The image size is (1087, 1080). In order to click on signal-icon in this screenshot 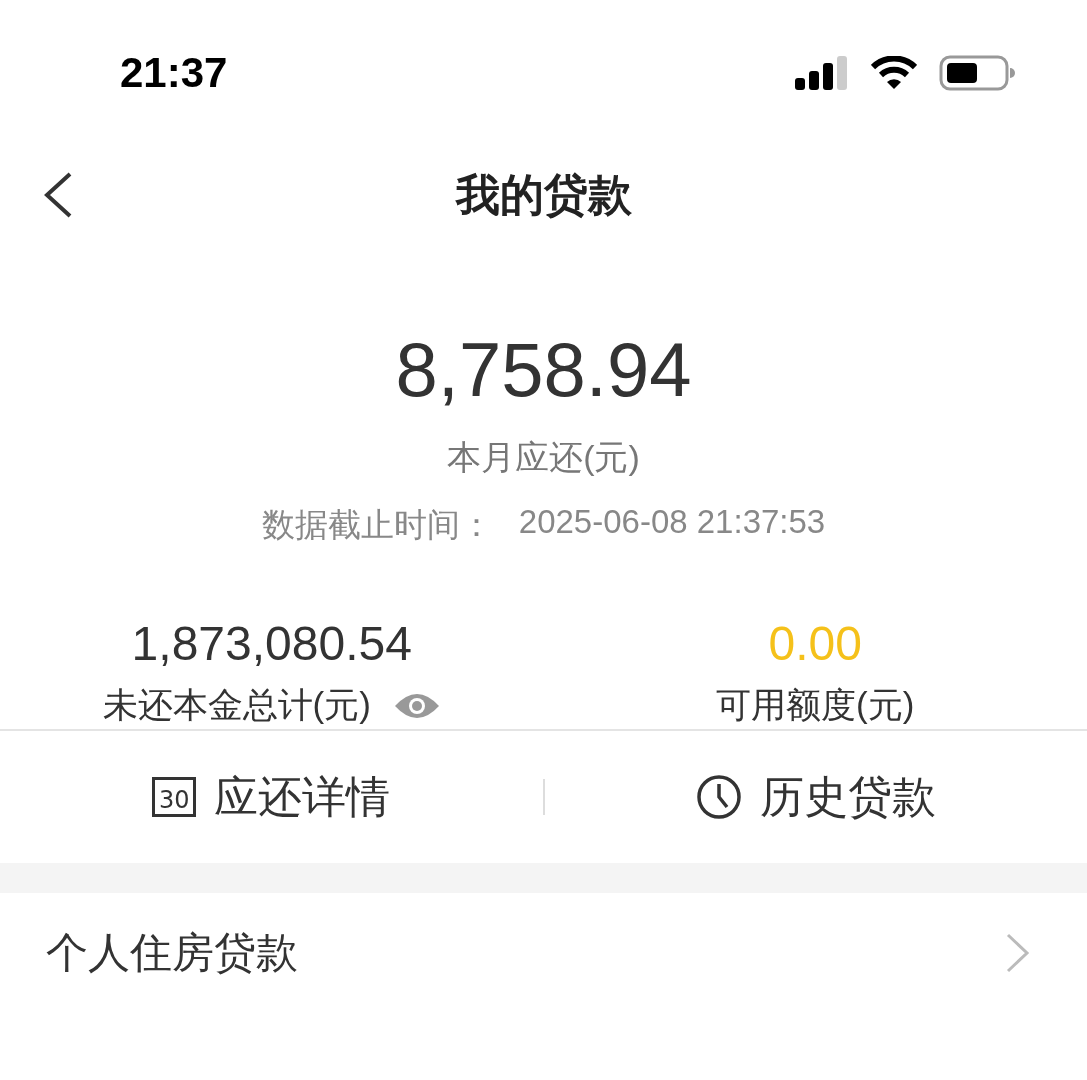, I will do `click(822, 72)`.